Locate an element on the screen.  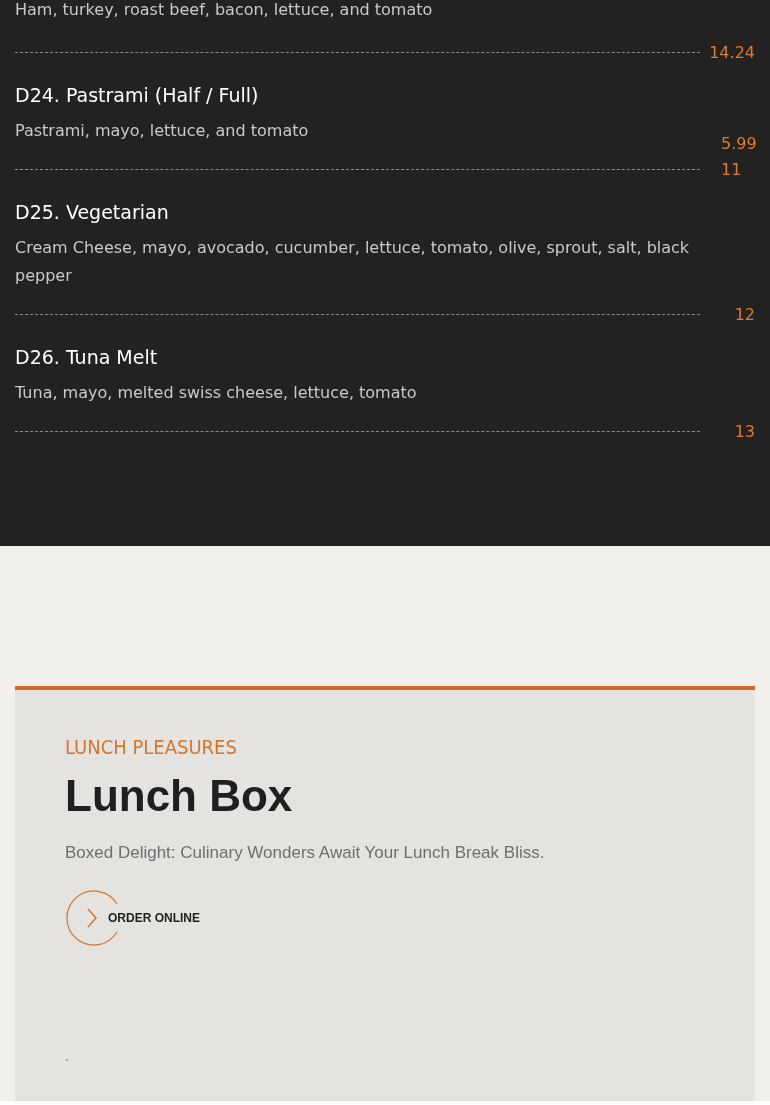
menu-item-title: D26. Tuna Melt is located at coordinates (87, 357).